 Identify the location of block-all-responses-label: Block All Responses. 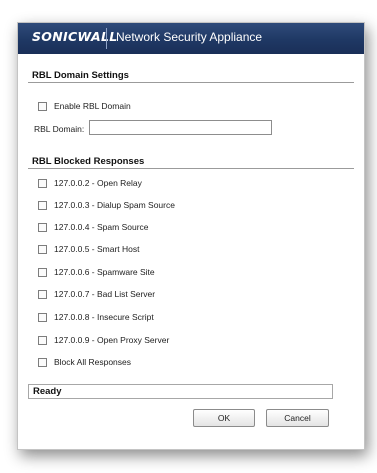
(93, 362).